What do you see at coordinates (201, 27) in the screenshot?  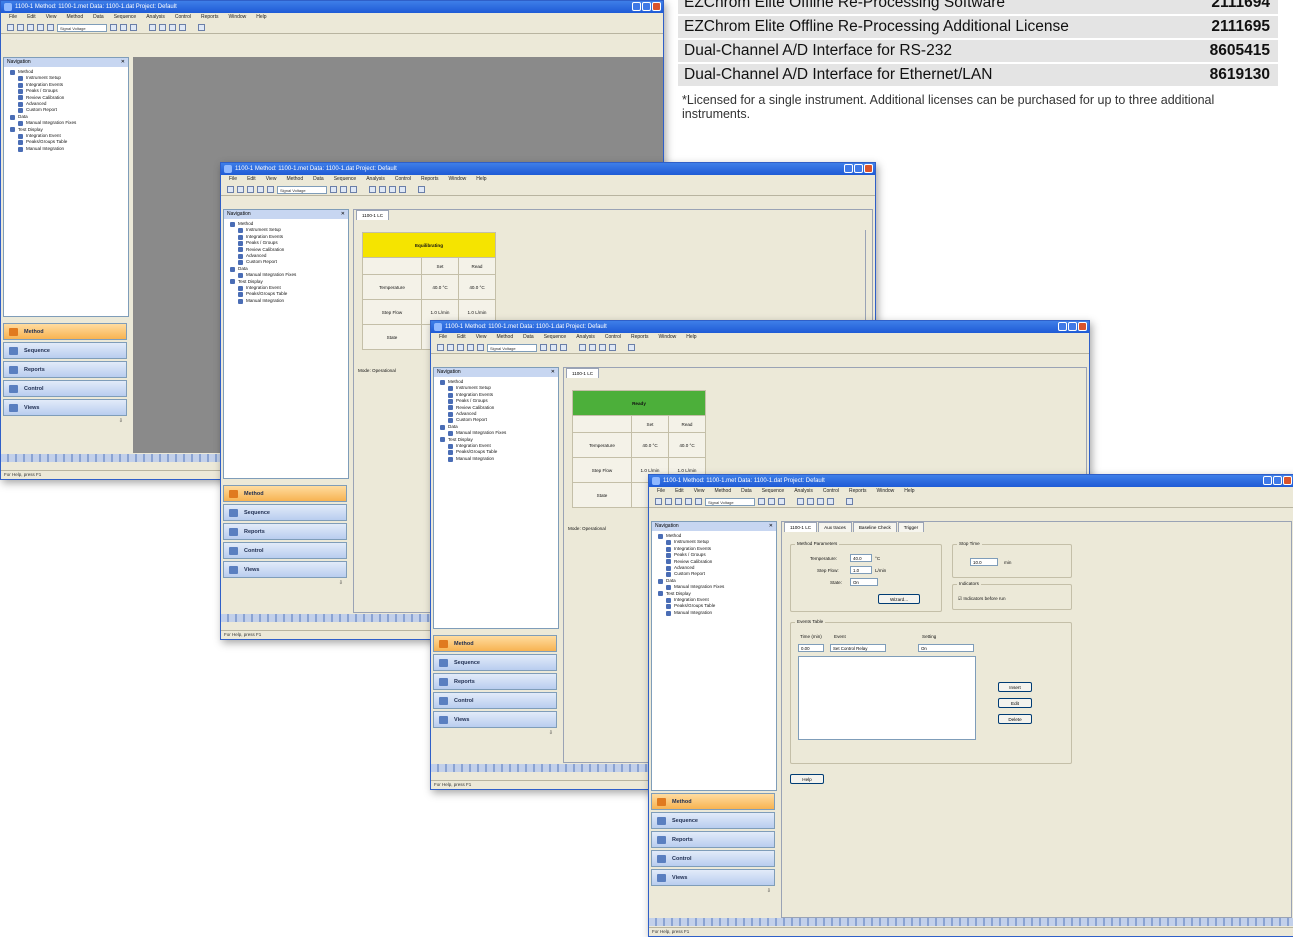 I see `help-icon` at bounding box center [201, 27].